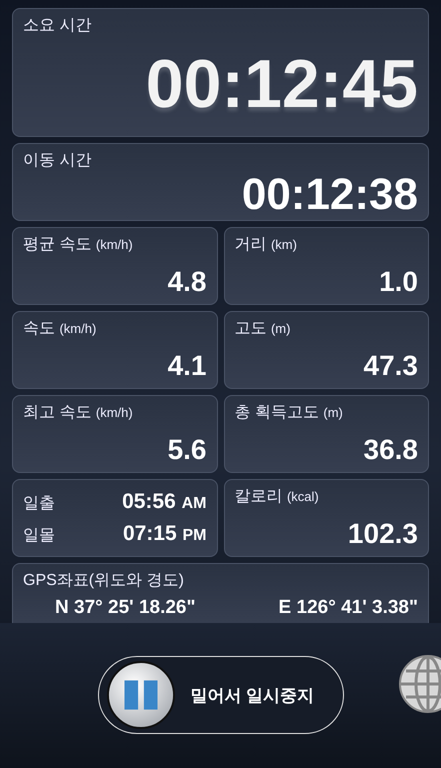 The width and height of the screenshot is (441, 768). Describe the element at coordinates (125, 608) in the screenshot. I see `latitude-value: N 37° 25' 18.26"` at that location.